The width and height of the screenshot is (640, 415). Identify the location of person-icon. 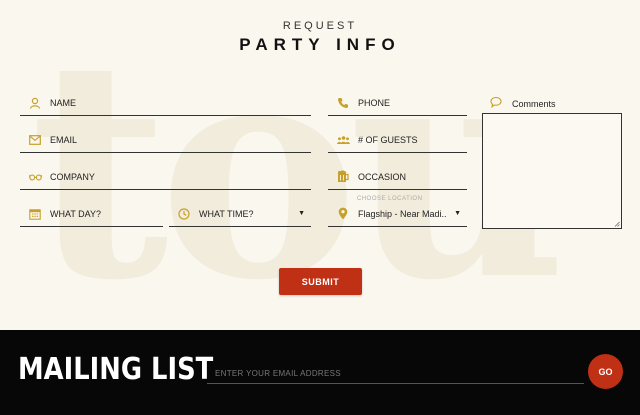
(35, 103).